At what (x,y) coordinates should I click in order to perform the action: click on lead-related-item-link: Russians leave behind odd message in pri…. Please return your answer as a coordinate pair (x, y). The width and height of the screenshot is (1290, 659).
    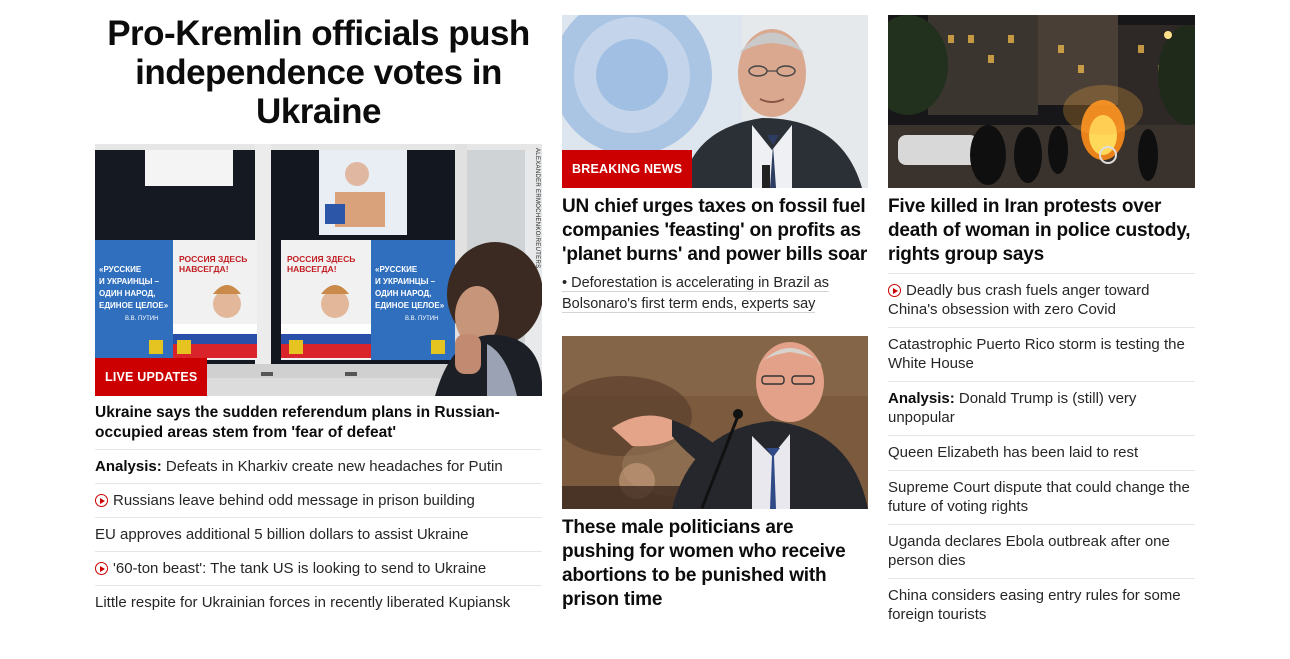
    Looking at the image, I should click on (285, 500).